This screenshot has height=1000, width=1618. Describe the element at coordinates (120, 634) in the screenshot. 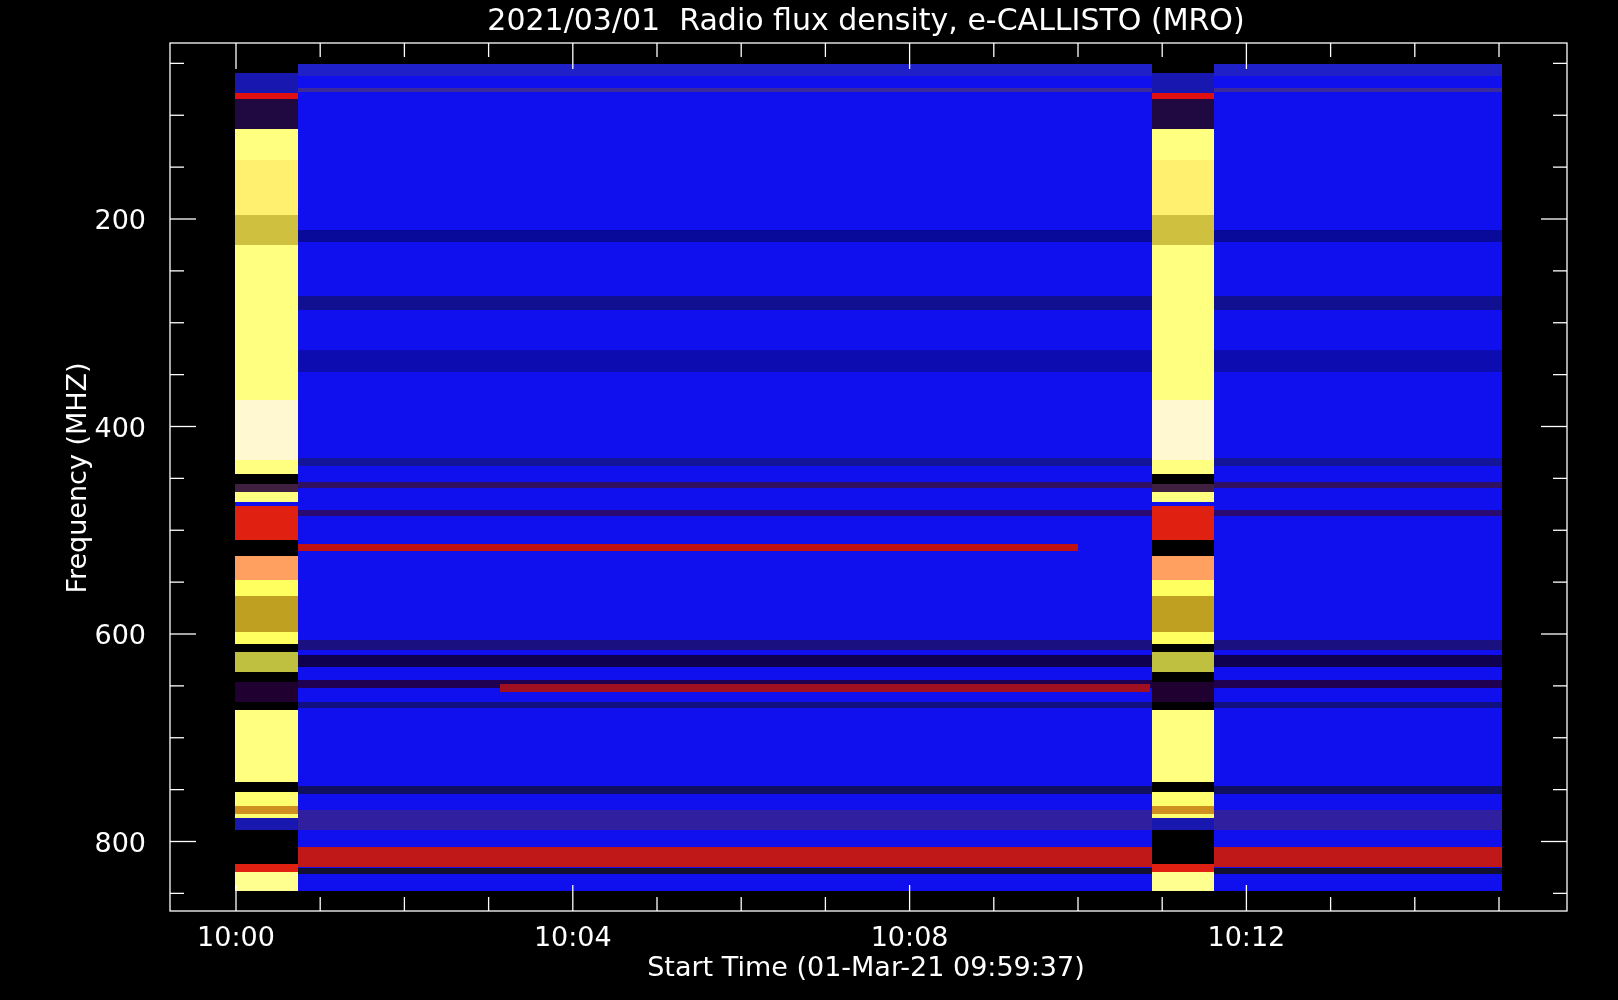

I see `tick-label: 600` at that location.